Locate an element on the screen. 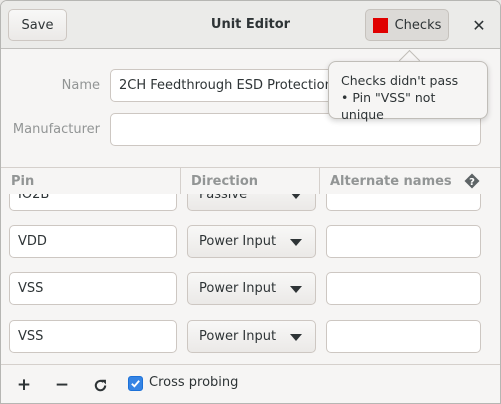  column-header-pin: Pin is located at coordinates (91, 181).